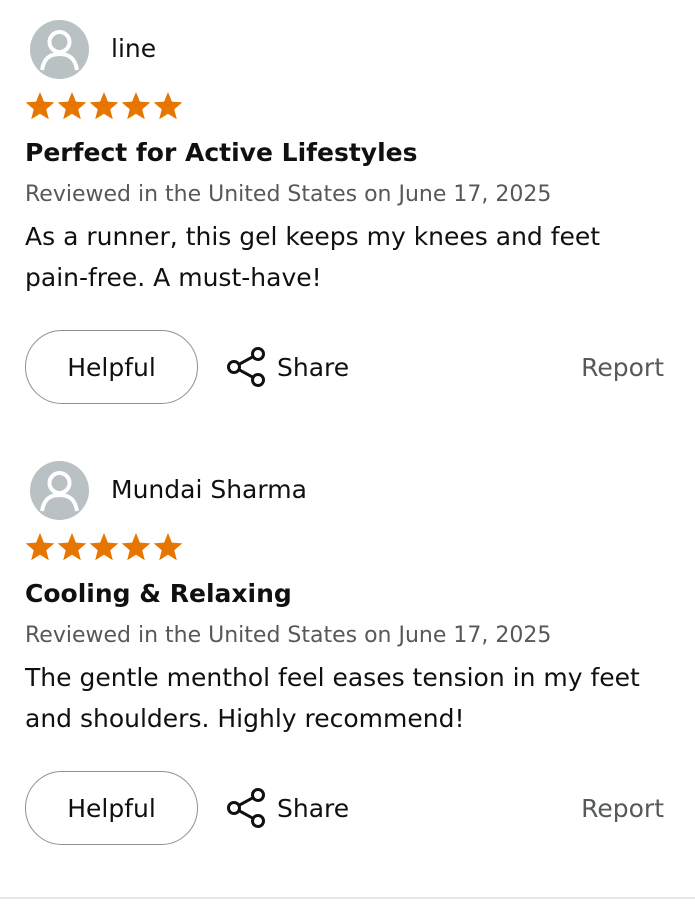 Image resolution: width=695 pixels, height=911 pixels. I want to click on reviewer-name: line, so click(133, 49).